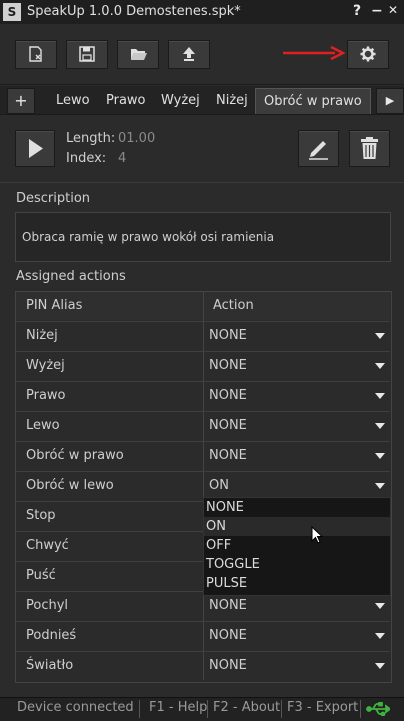 The height and width of the screenshot is (721, 404). Describe the element at coordinates (41, 575) in the screenshot. I see `pin-alias-cell: Puść` at that location.